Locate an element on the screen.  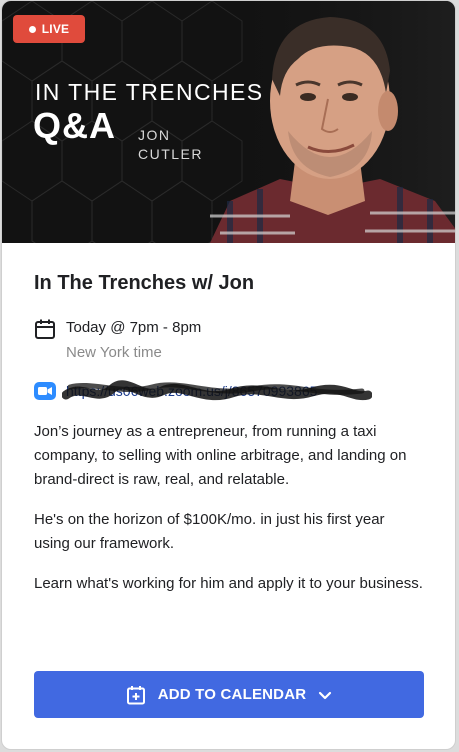
zoom-link: https://us06web.zoom.us/j/86570993865 is located at coordinates (217, 390).